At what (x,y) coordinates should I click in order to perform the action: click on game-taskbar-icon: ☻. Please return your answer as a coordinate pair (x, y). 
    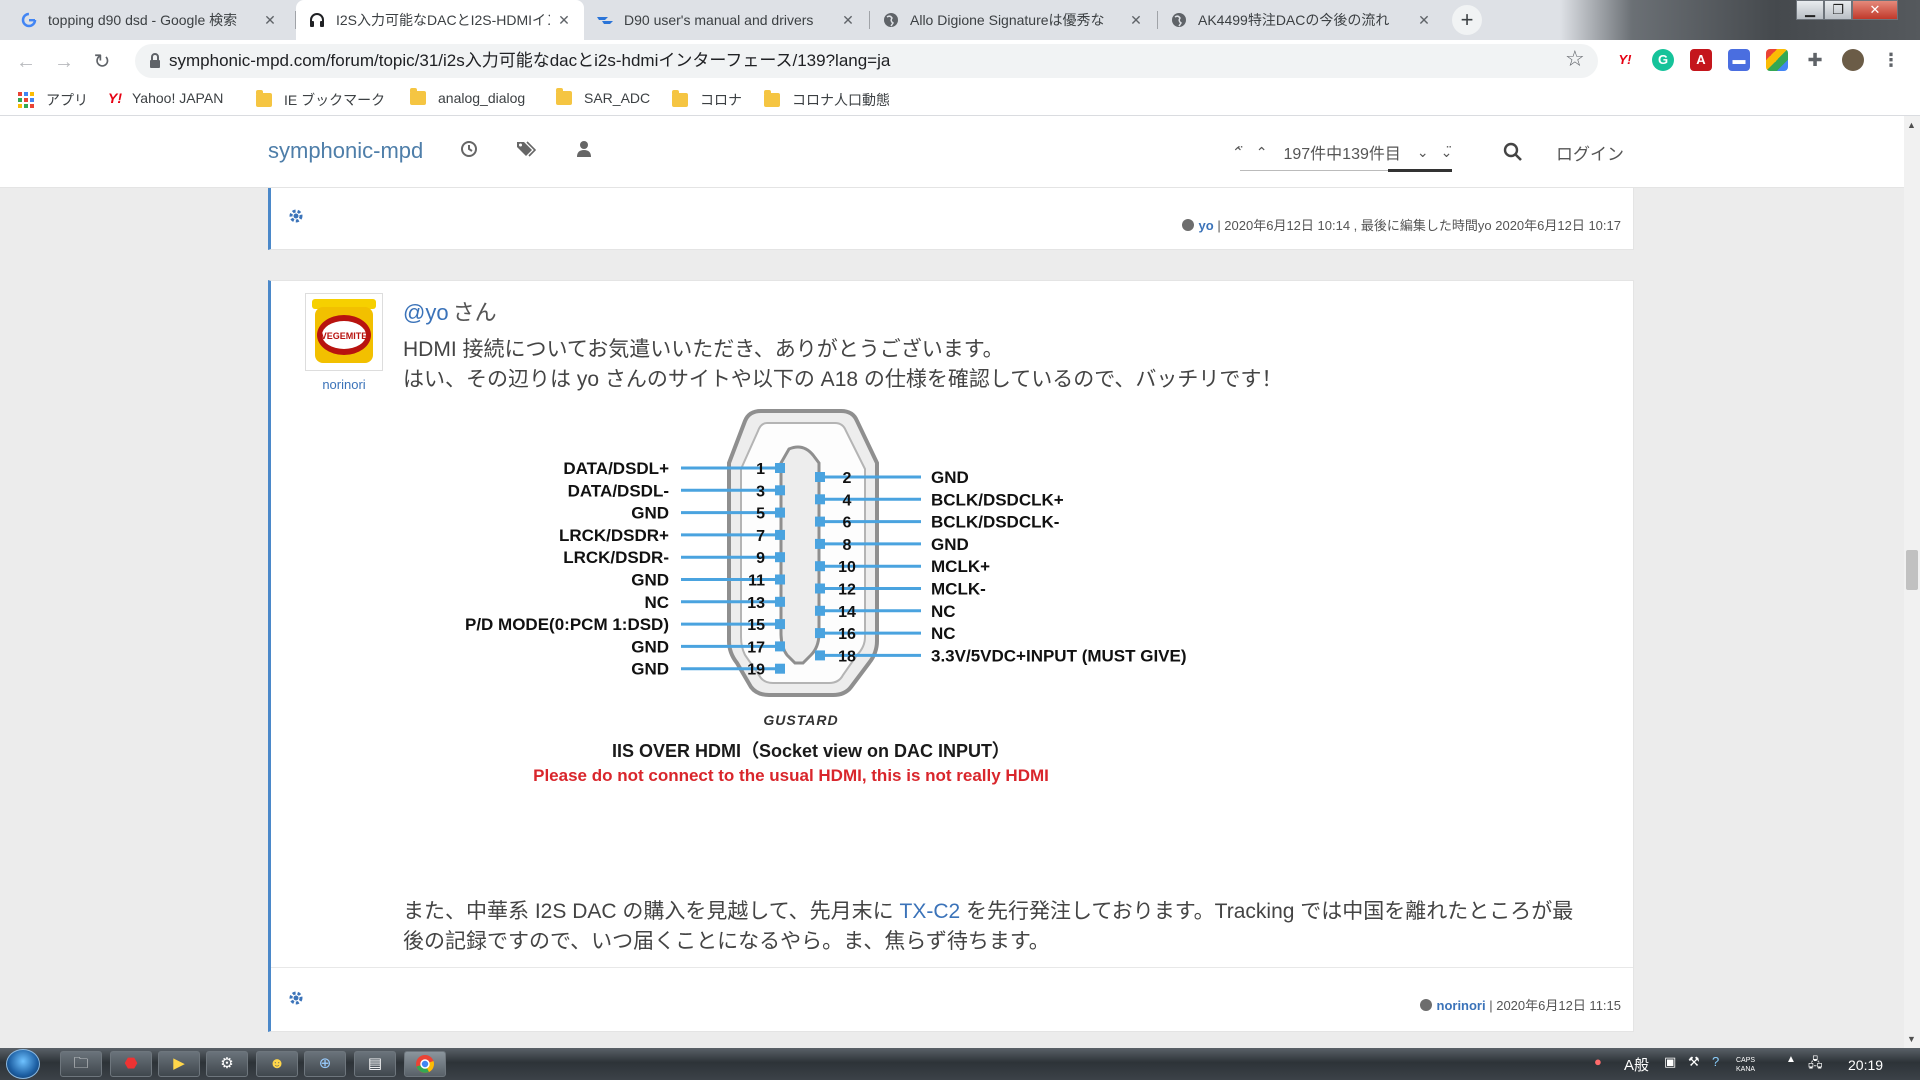
    Looking at the image, I should click on (277, 1064).